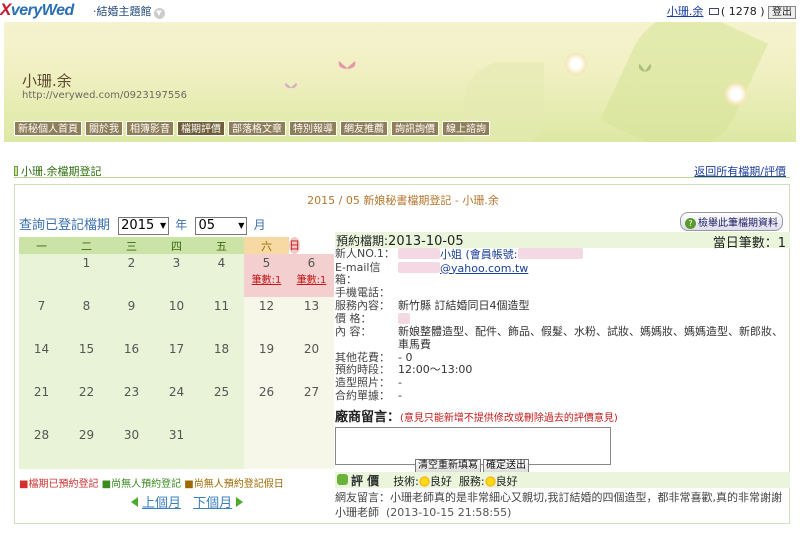 This screenshot has height=539, width=800. I want to click on tech-value: 良好, so click(440, 481).